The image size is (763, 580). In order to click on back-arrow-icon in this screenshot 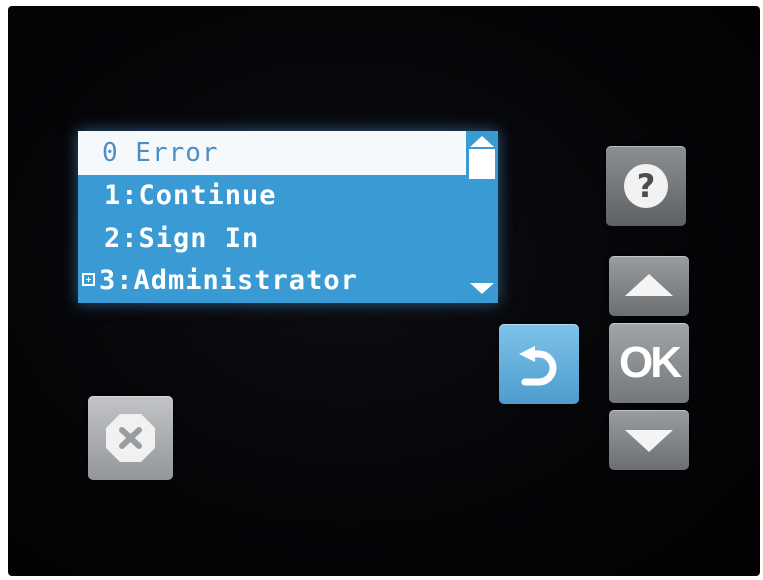, I will do `click(538, 366)`.